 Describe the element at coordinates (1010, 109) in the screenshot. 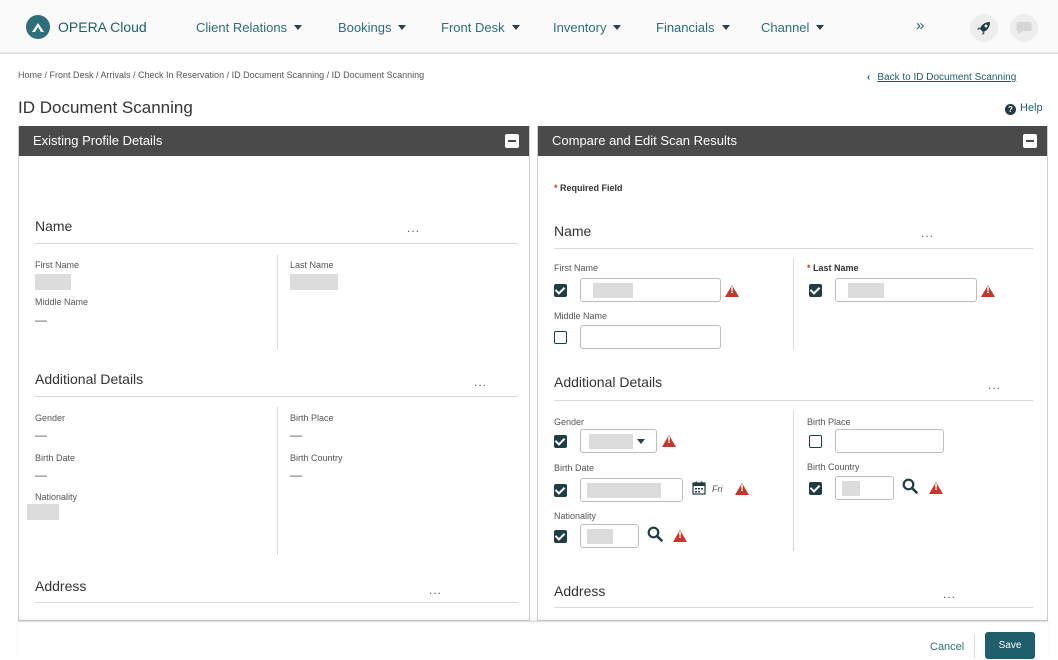

I see `help-icon: ?` at that location.